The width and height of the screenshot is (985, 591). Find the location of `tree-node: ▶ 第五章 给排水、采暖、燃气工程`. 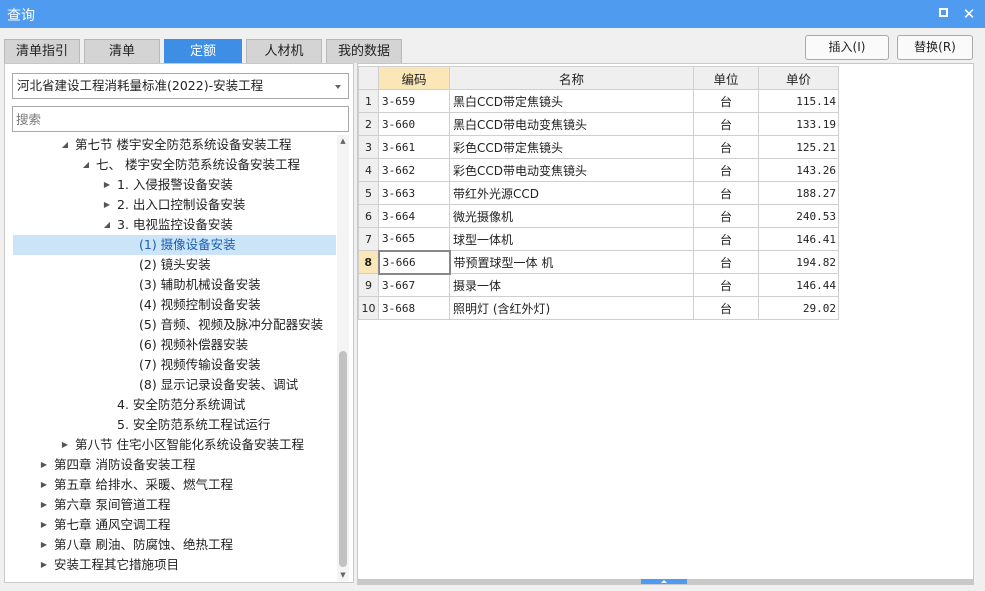

tree-node: ▶ 第五章 给排水、采暖、燃气工程 is located at coordinates (174, 485).